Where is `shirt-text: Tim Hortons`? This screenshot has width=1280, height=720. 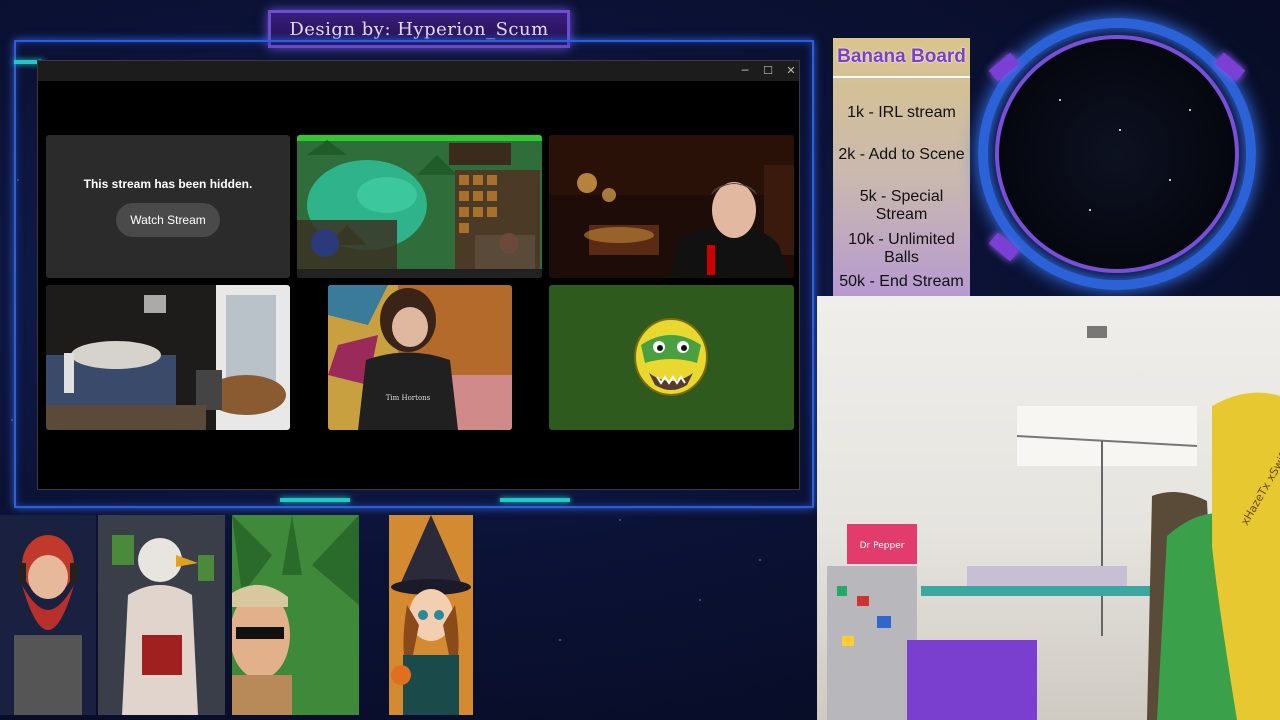 shirt-text: Tim Hortons is located at coordinates (408, 398).